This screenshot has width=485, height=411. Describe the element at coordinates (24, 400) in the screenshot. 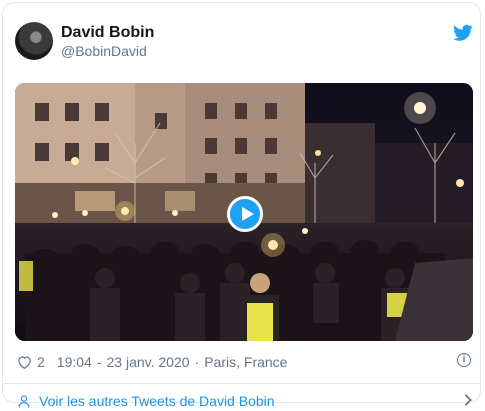

I see `person-icon` at that location.